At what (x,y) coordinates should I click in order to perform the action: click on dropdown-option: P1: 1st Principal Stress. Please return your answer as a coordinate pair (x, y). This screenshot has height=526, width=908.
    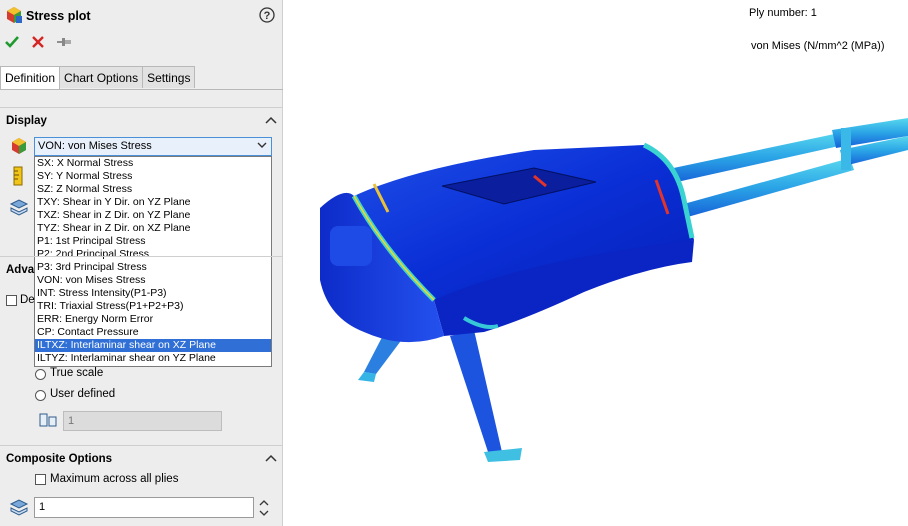
    Looking at the image, I should click on (153, 241).